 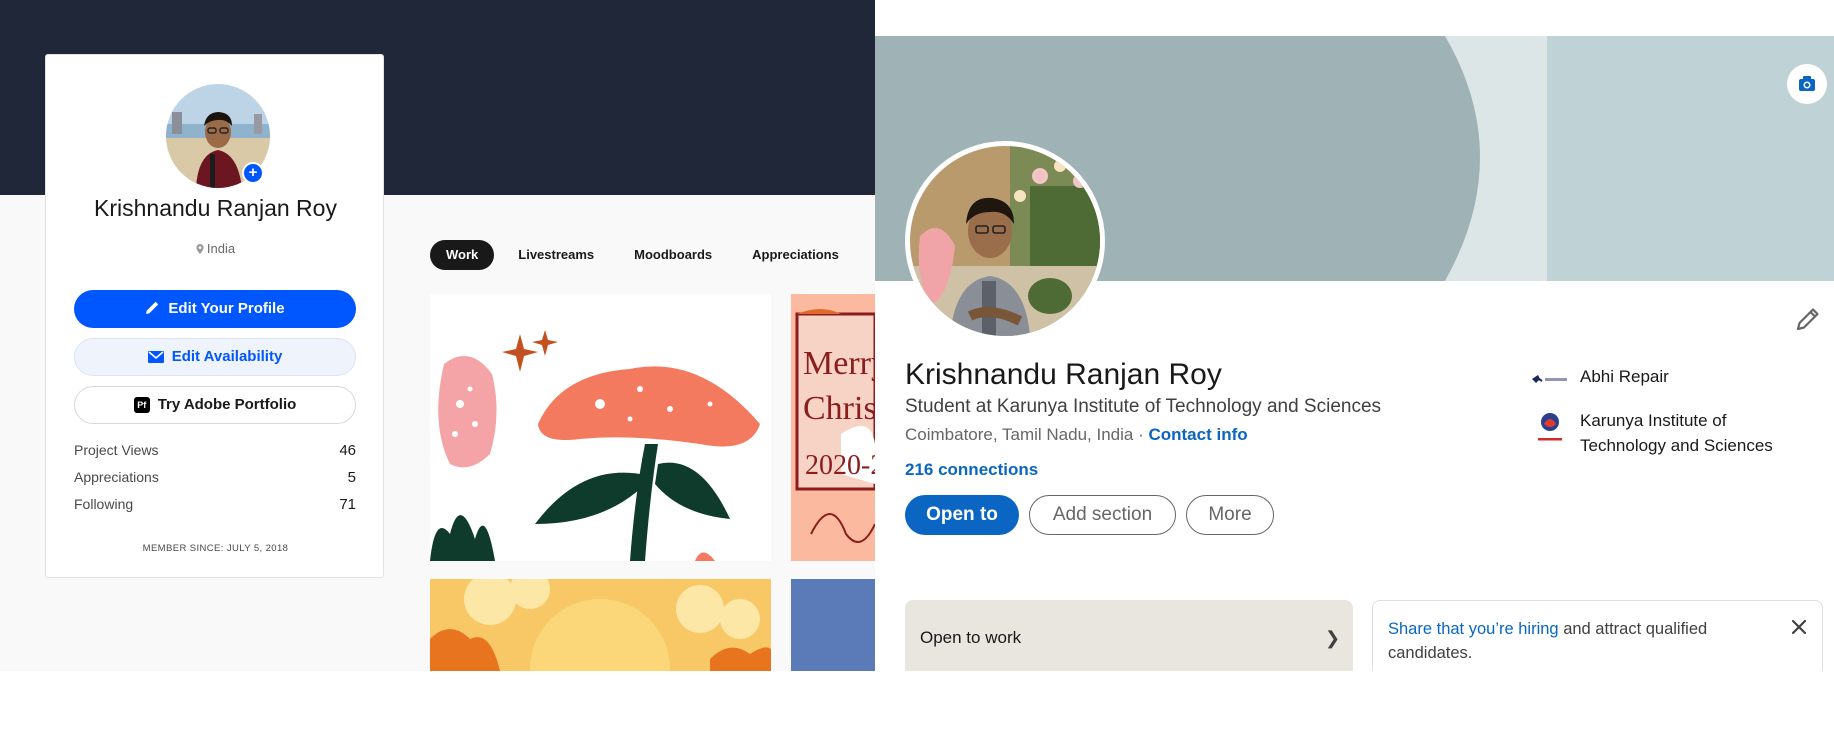 What do you see at coordinates (1473, 629) in the screenshot?
I see `share-hiring-link: Share that you’re hiring` at bounding box center [1473, 629].